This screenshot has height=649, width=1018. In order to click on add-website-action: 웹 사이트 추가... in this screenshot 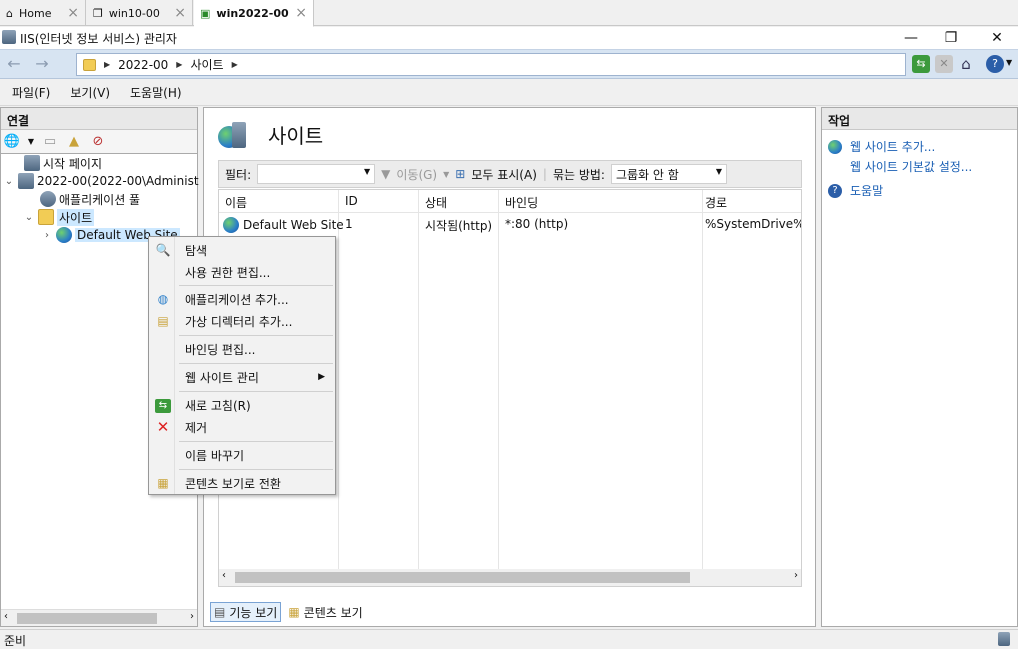, I will do `click(881, 146)`.